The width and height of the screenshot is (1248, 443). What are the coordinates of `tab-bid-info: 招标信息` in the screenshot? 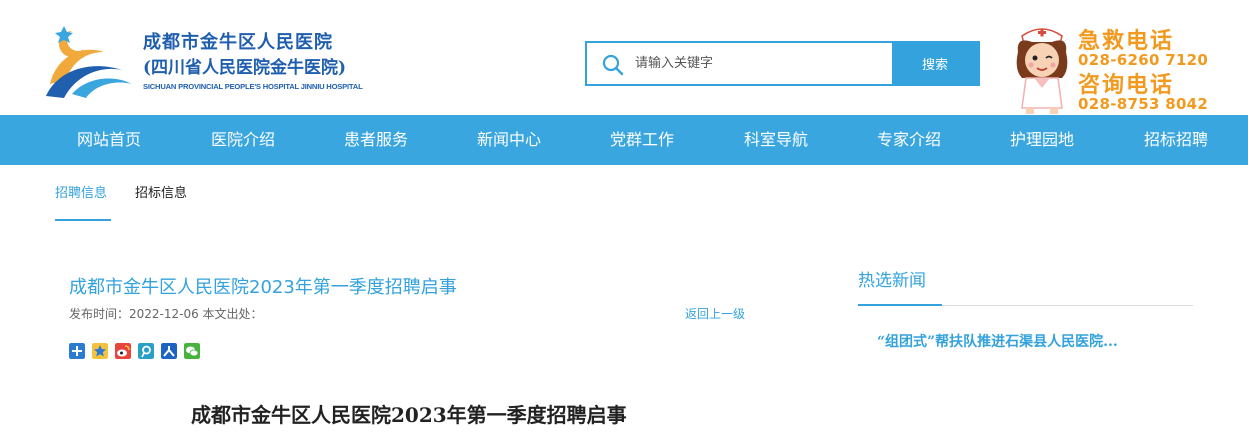 It's located at (161, 194).